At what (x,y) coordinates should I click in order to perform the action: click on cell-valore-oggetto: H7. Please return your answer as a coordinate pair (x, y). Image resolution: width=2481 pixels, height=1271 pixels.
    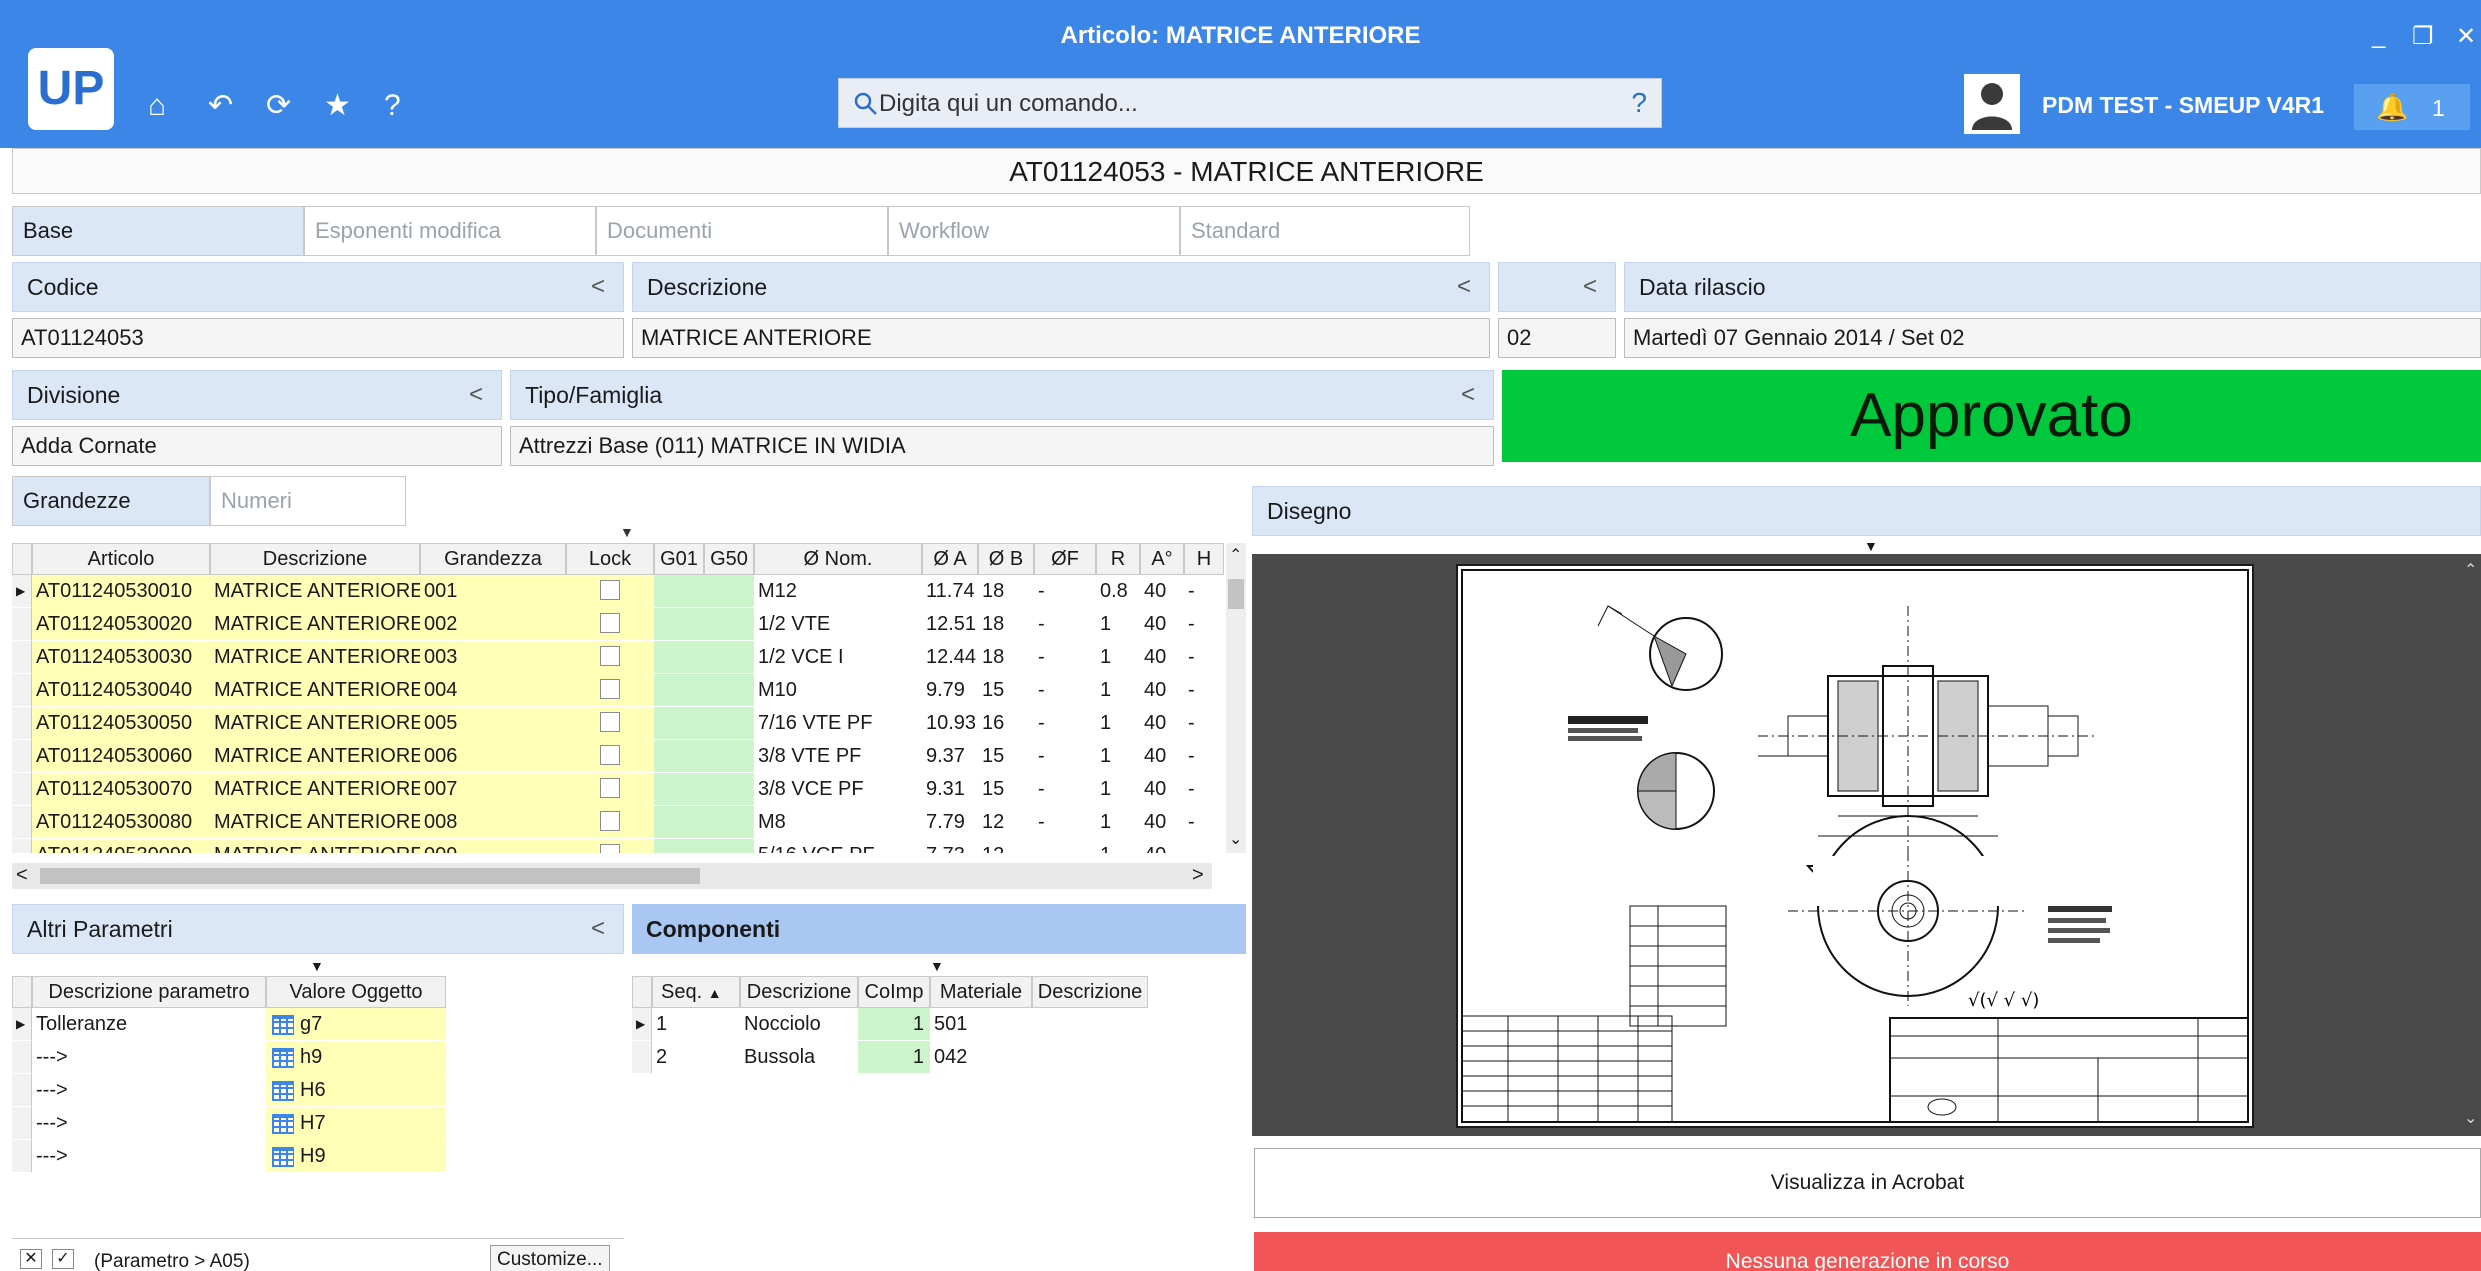
    Looking at the image, I should click on (356, 1123).